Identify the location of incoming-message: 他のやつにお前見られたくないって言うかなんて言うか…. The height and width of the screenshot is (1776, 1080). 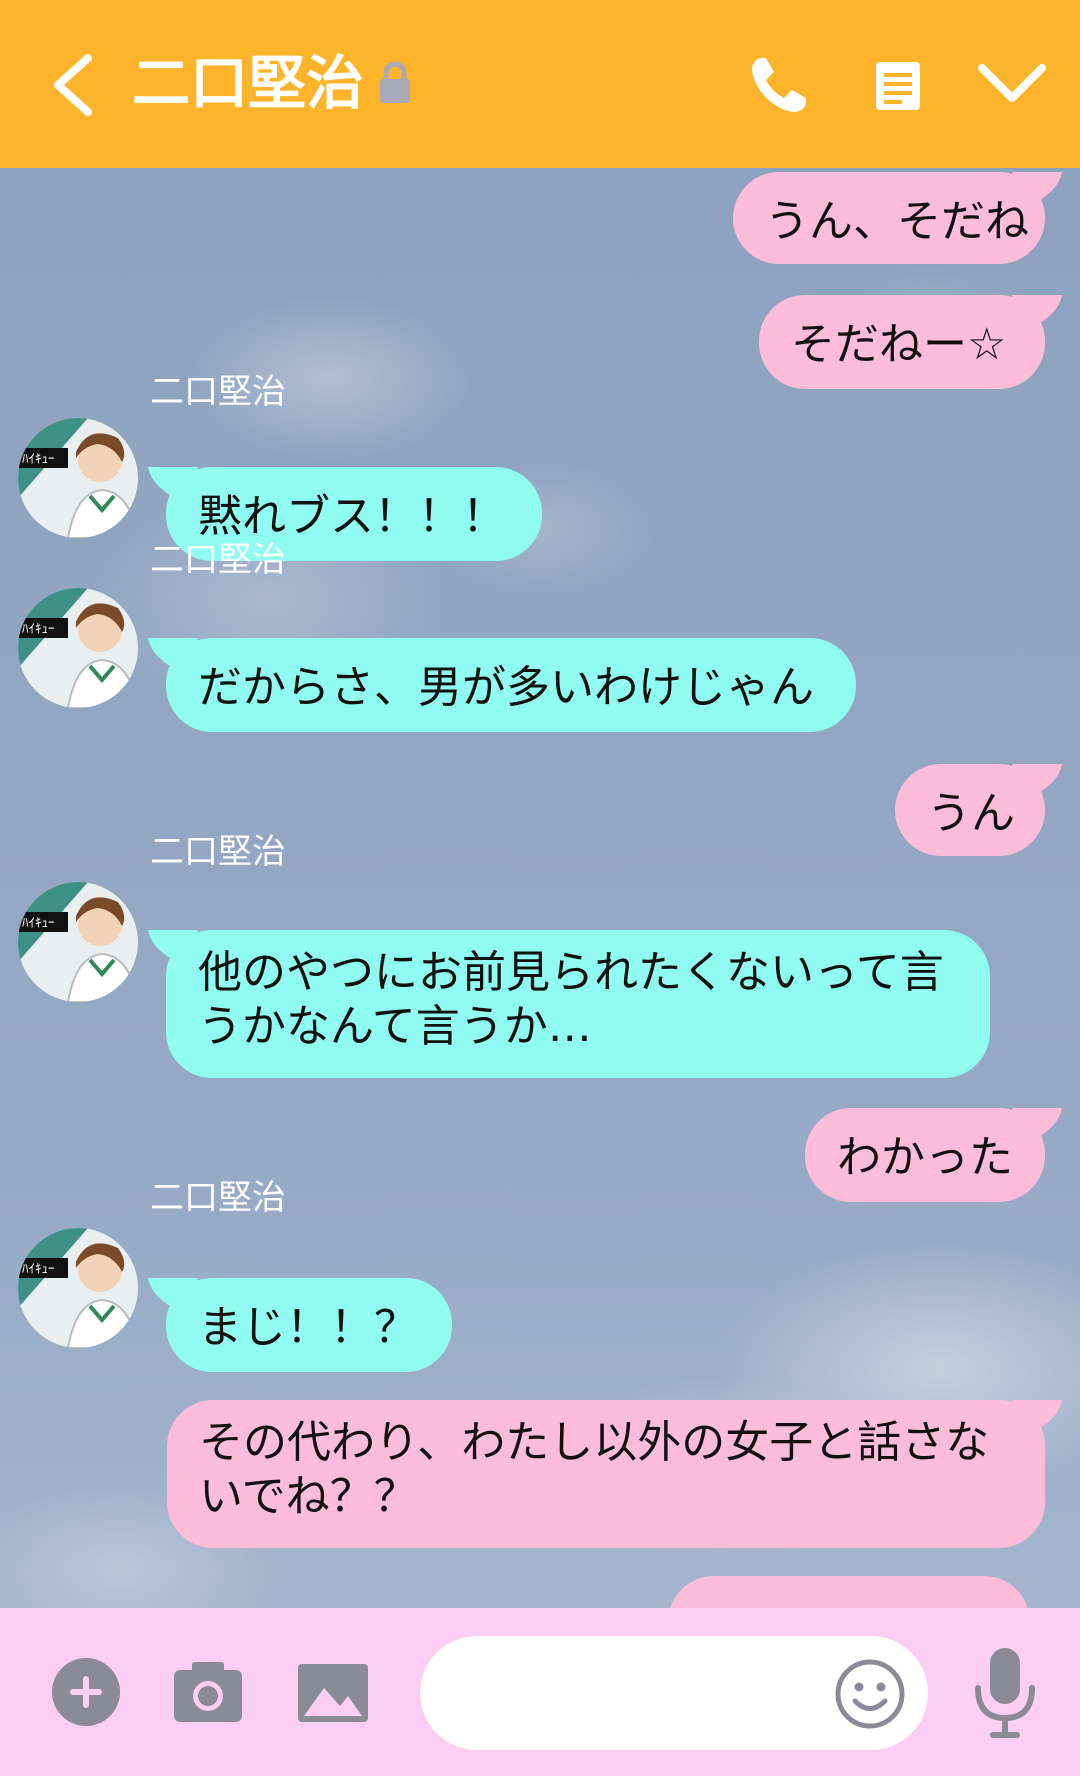
(578, 1004).